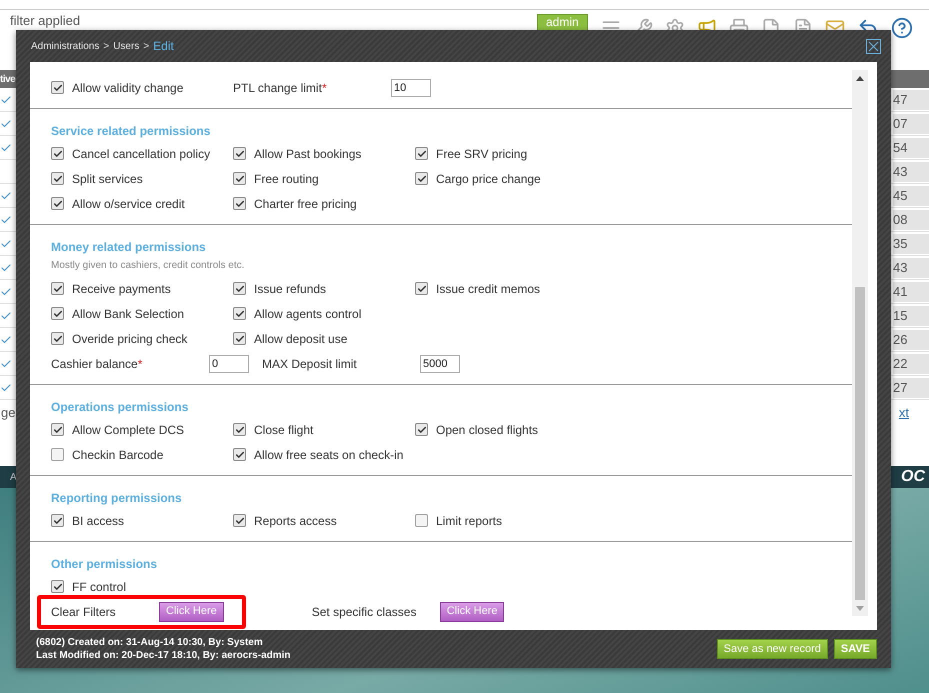 This screenshot has height=693, width=929. I want to click on action-label: Clear Filters, so click(84, 612).